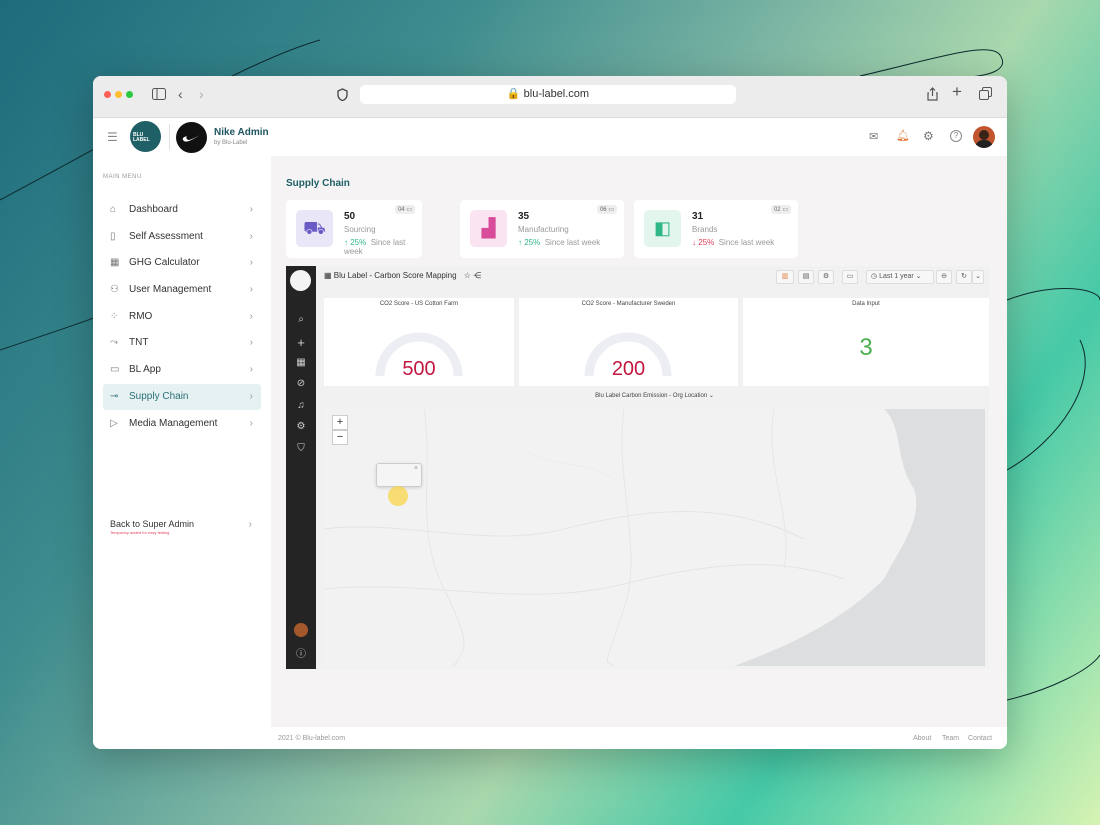 The height and width of the screenshot is (825, 1100). I want to click on home-icon: ⌂, so click(113, 209).